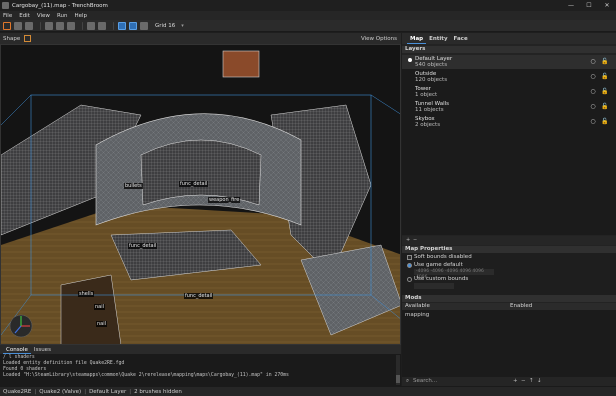 This screenshot has height=396, width=616. What do you see at coordinates (224, 200) in the screenshot?
I see `entity-label: weapon_fire` at bounding box center [224, 200].